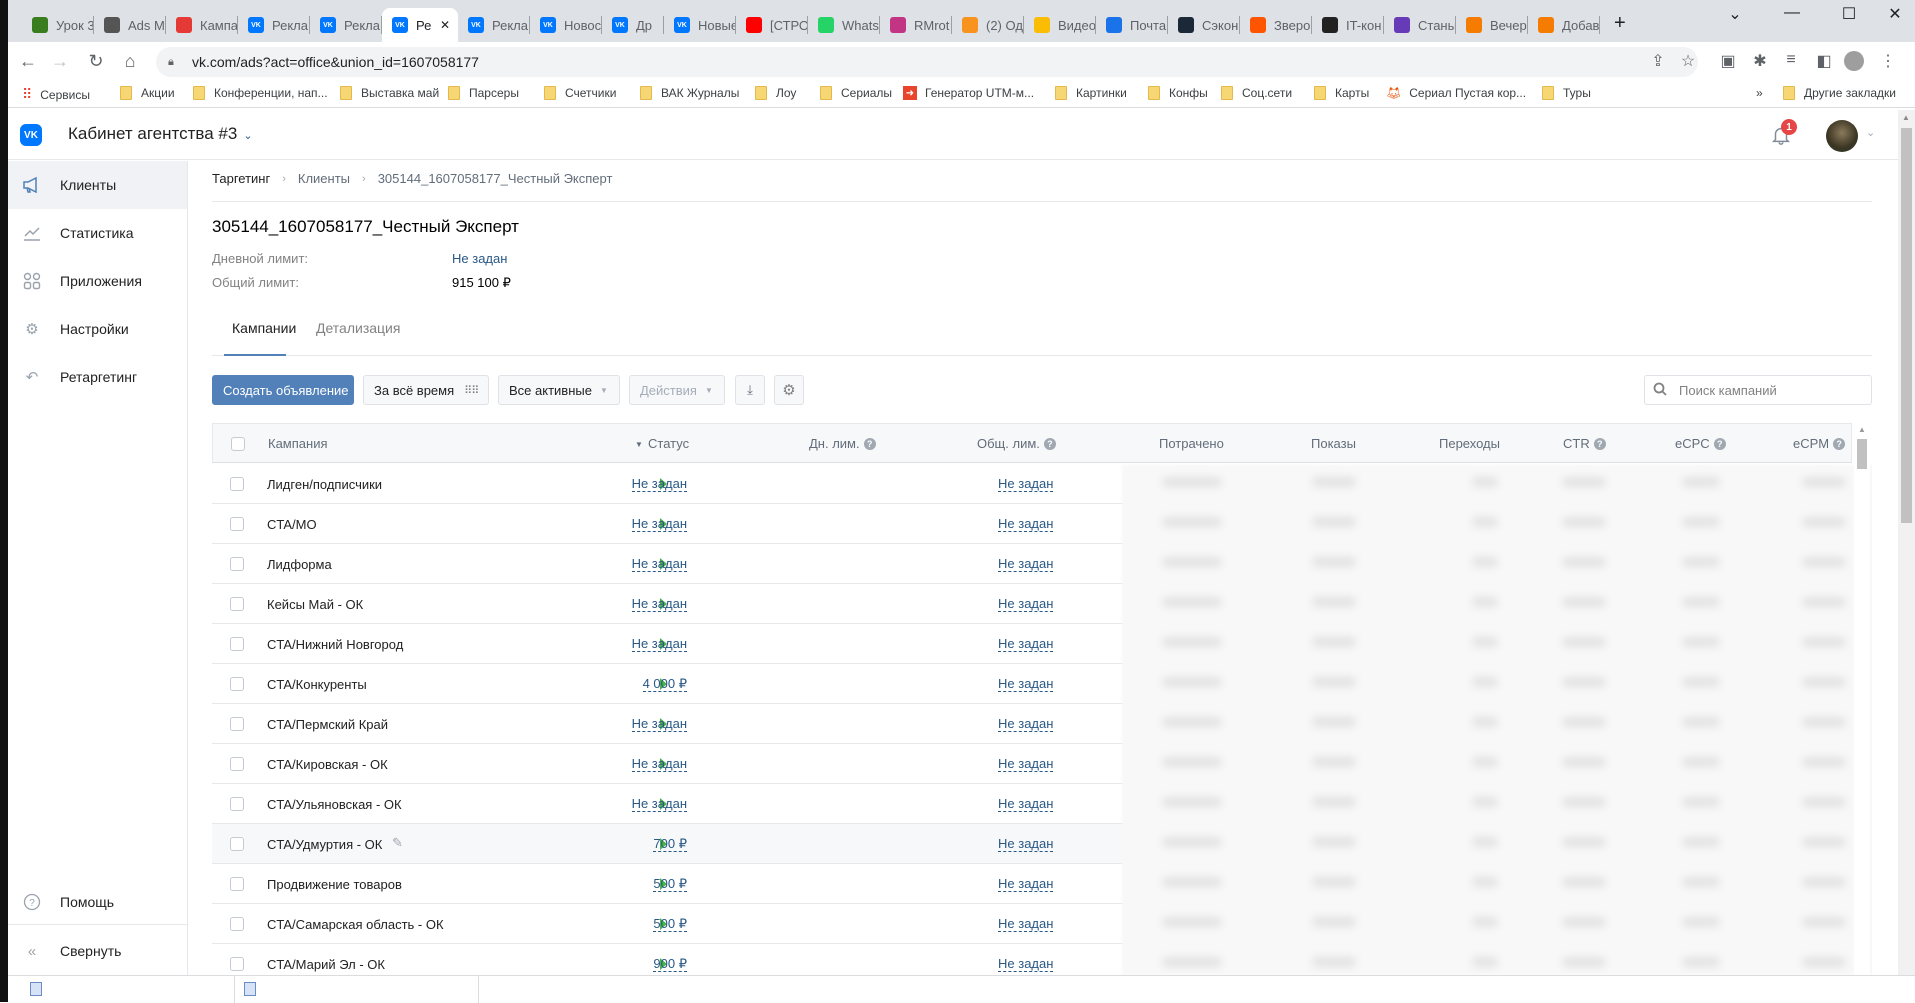 This screenshot has height=1003, width=1915. I want to click on breadcrumb-targeting: Таргетинг, so click(241, 178).